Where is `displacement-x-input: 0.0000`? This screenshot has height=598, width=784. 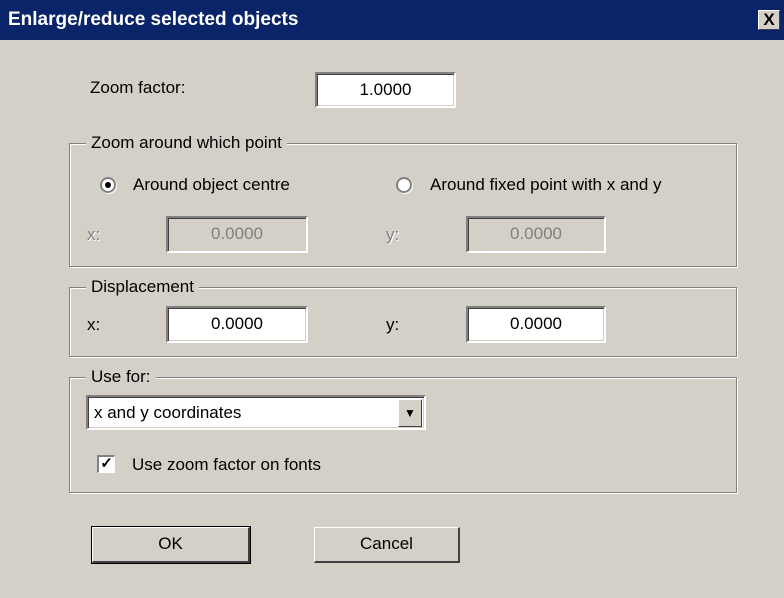
displacement-x-input: 0.0000 is located at coordinates (237, 324).